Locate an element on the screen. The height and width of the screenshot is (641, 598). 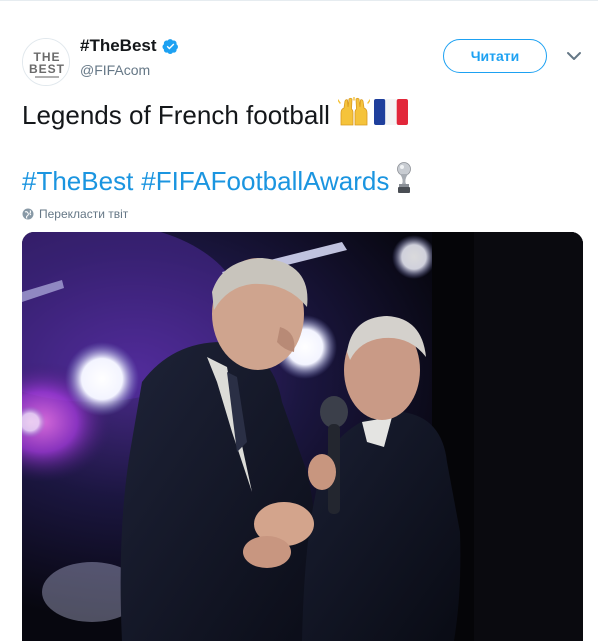
translate-tweet-link: Перекласти твіт is located at coordinates (75, 214).